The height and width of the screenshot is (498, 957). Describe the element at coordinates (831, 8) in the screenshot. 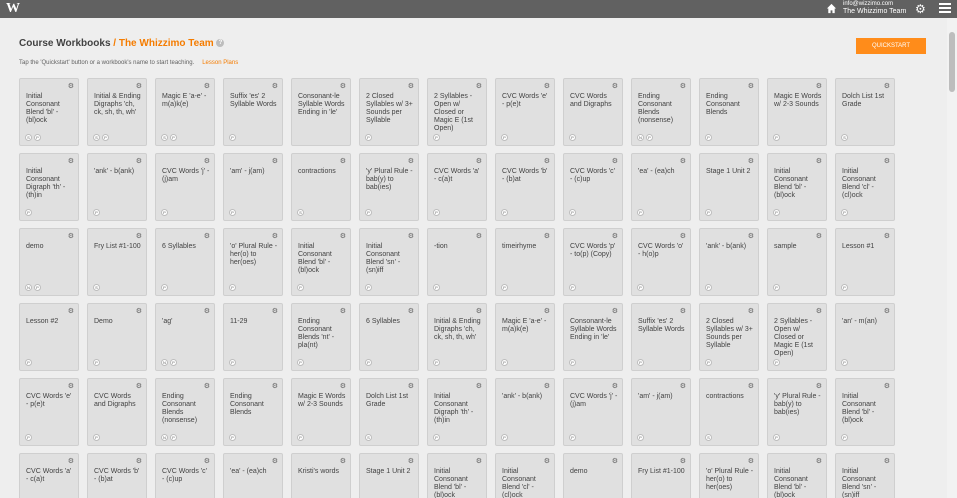

I see `home-icon` at that location.